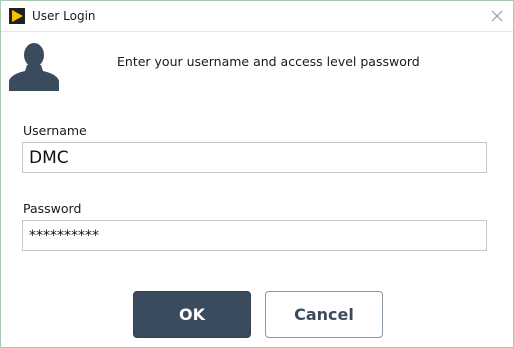 The height and width of the screenshot is (348, 514). I want to click on password-input, so click(254, 235).